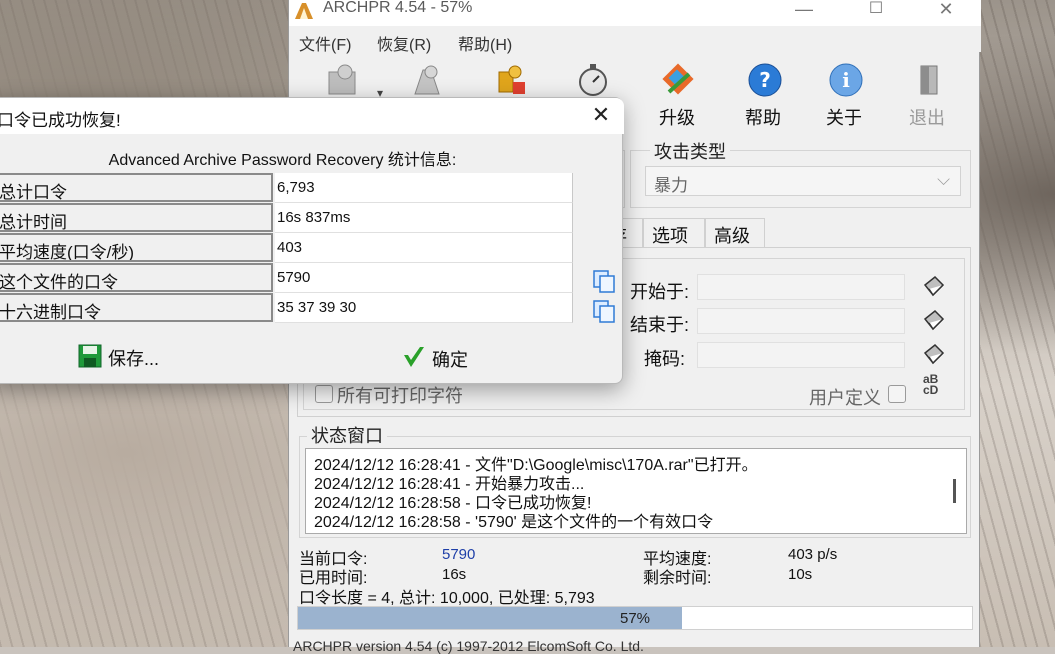  What do you see at coordinates (424, 278) in the screenshot?
I see `stat-value-file-password: 5790` at bounding box center [424, 278].